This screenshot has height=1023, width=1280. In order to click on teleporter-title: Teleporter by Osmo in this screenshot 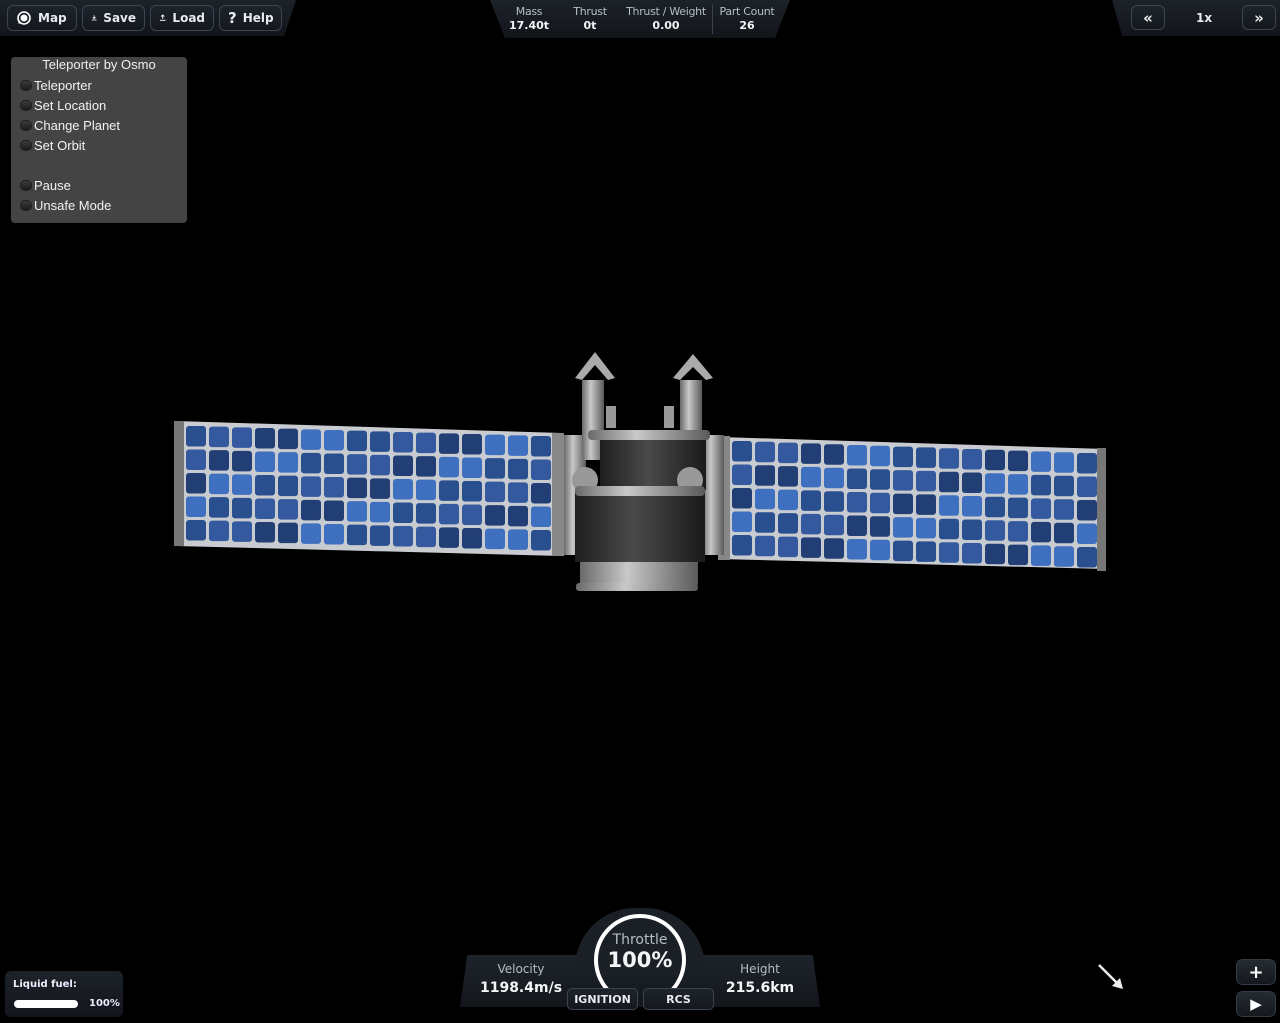, I will do `click(99, 64)`.